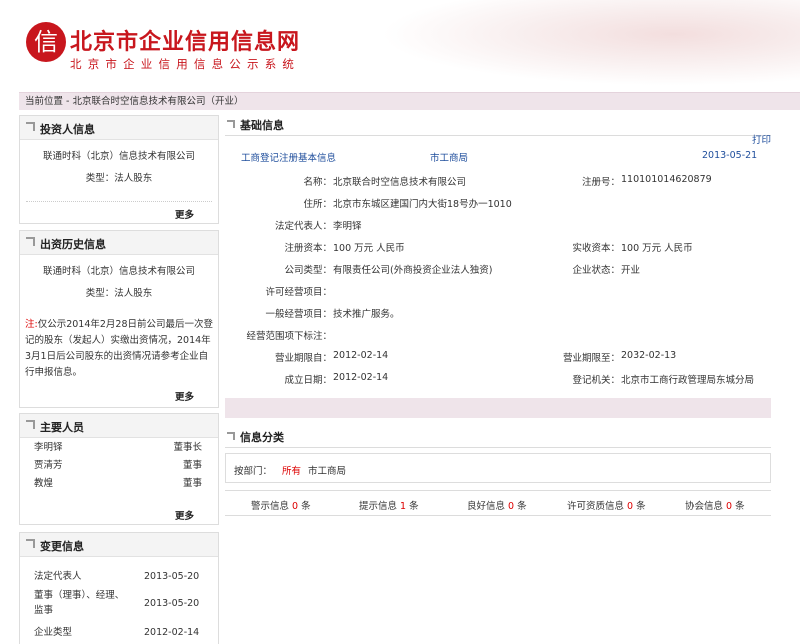 The width and height of the screenshot is (800, 644). I want to click on department-filter: 按部门： 所有 市工商局, so click(498, 468).